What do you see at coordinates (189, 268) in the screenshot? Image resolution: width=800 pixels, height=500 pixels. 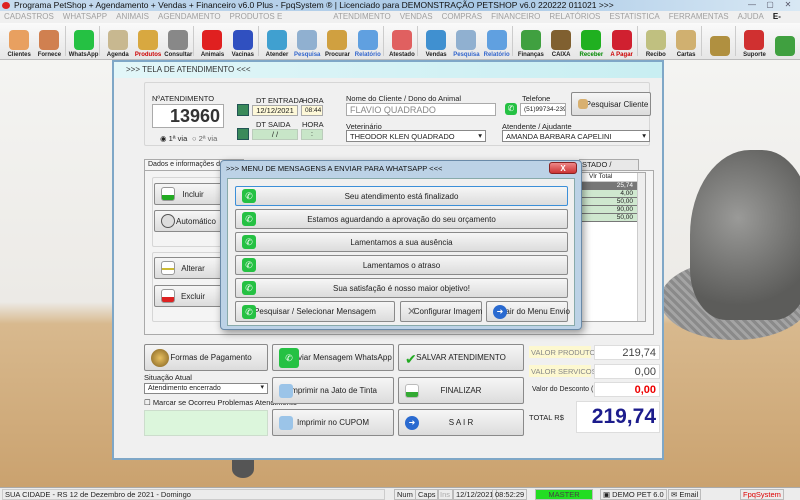 I see `alterar-button: Alterar` at bounding box center [189, 268].